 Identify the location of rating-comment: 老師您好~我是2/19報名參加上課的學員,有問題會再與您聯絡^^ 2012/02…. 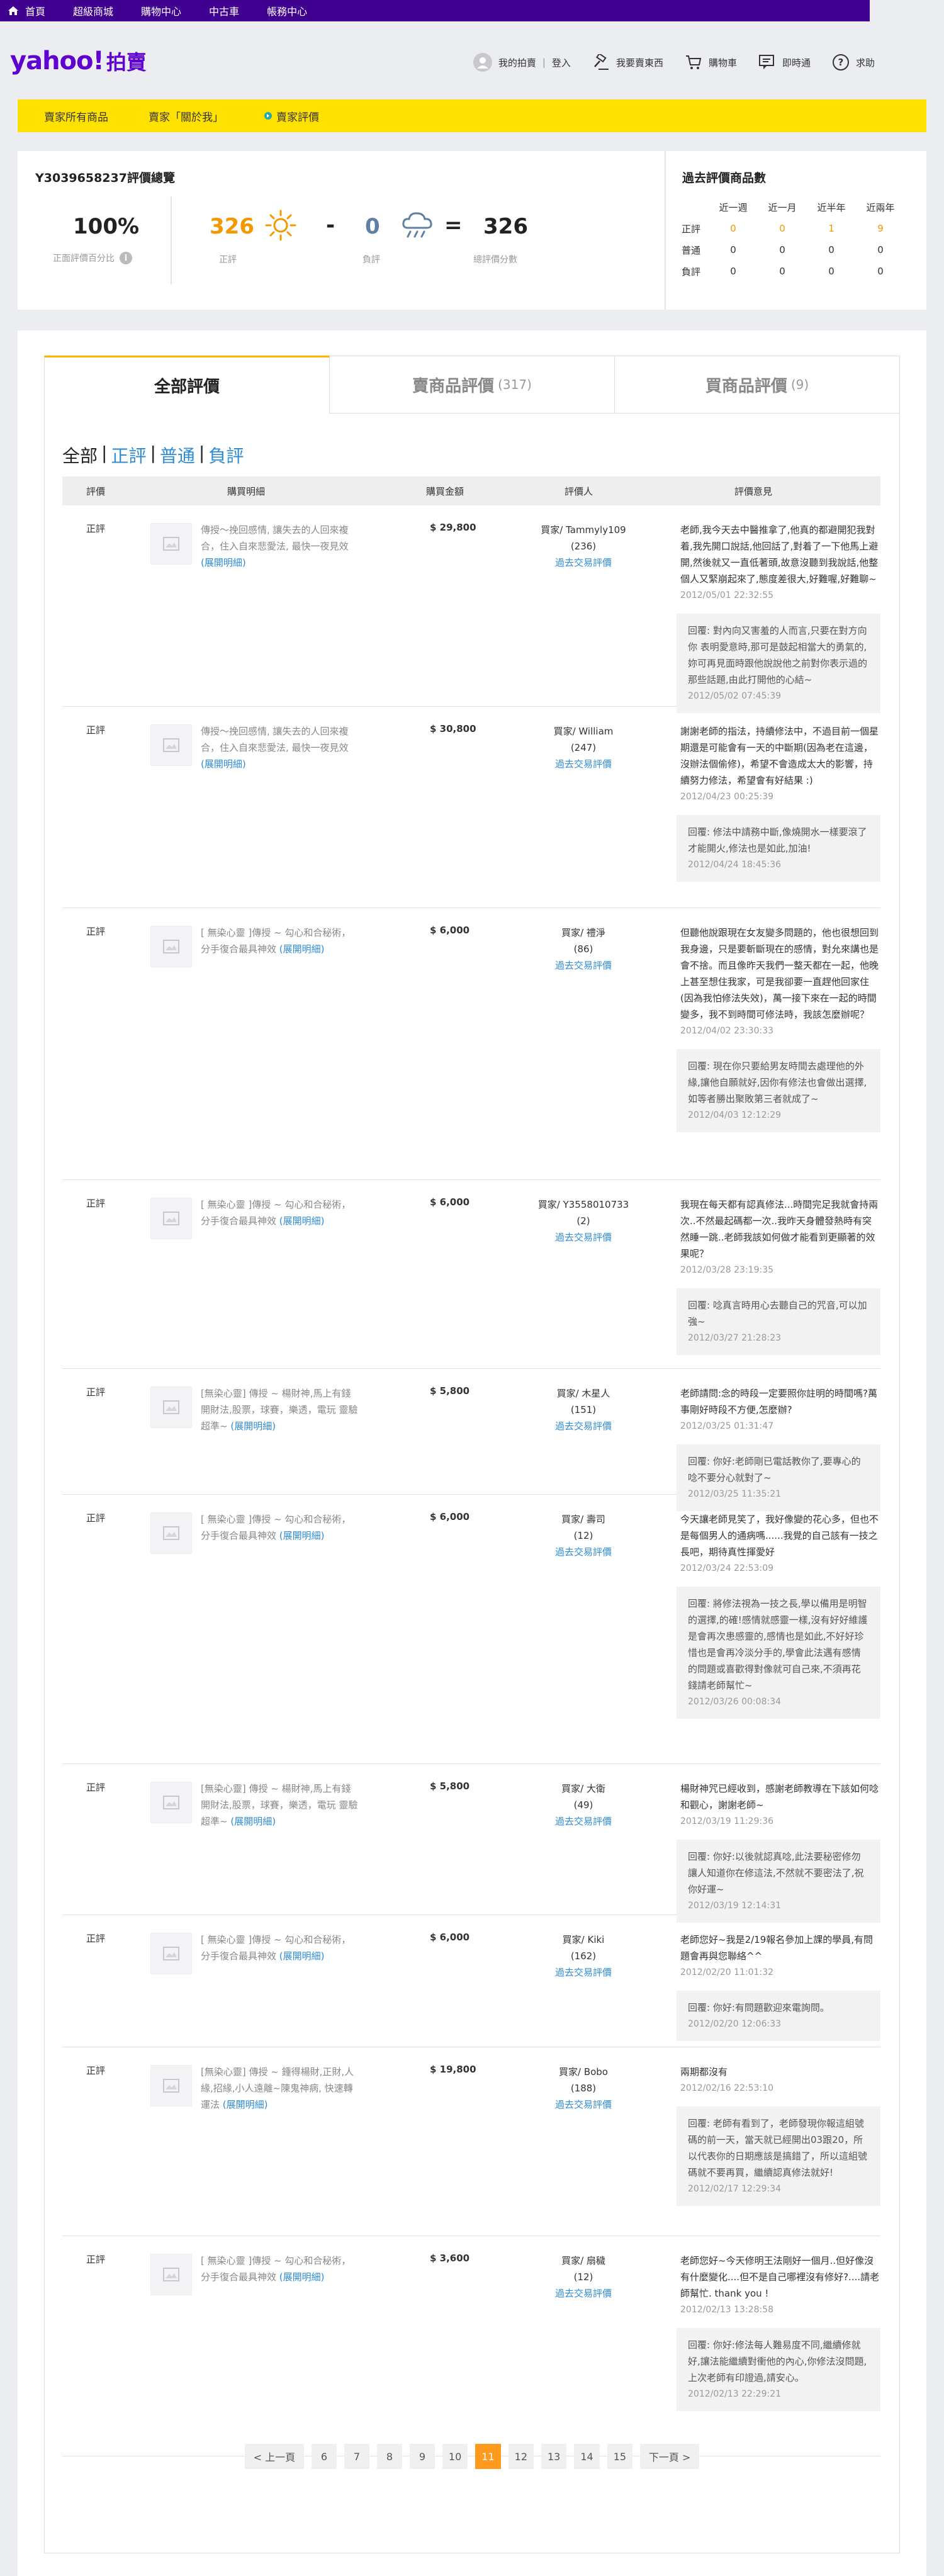
(778, 1986).